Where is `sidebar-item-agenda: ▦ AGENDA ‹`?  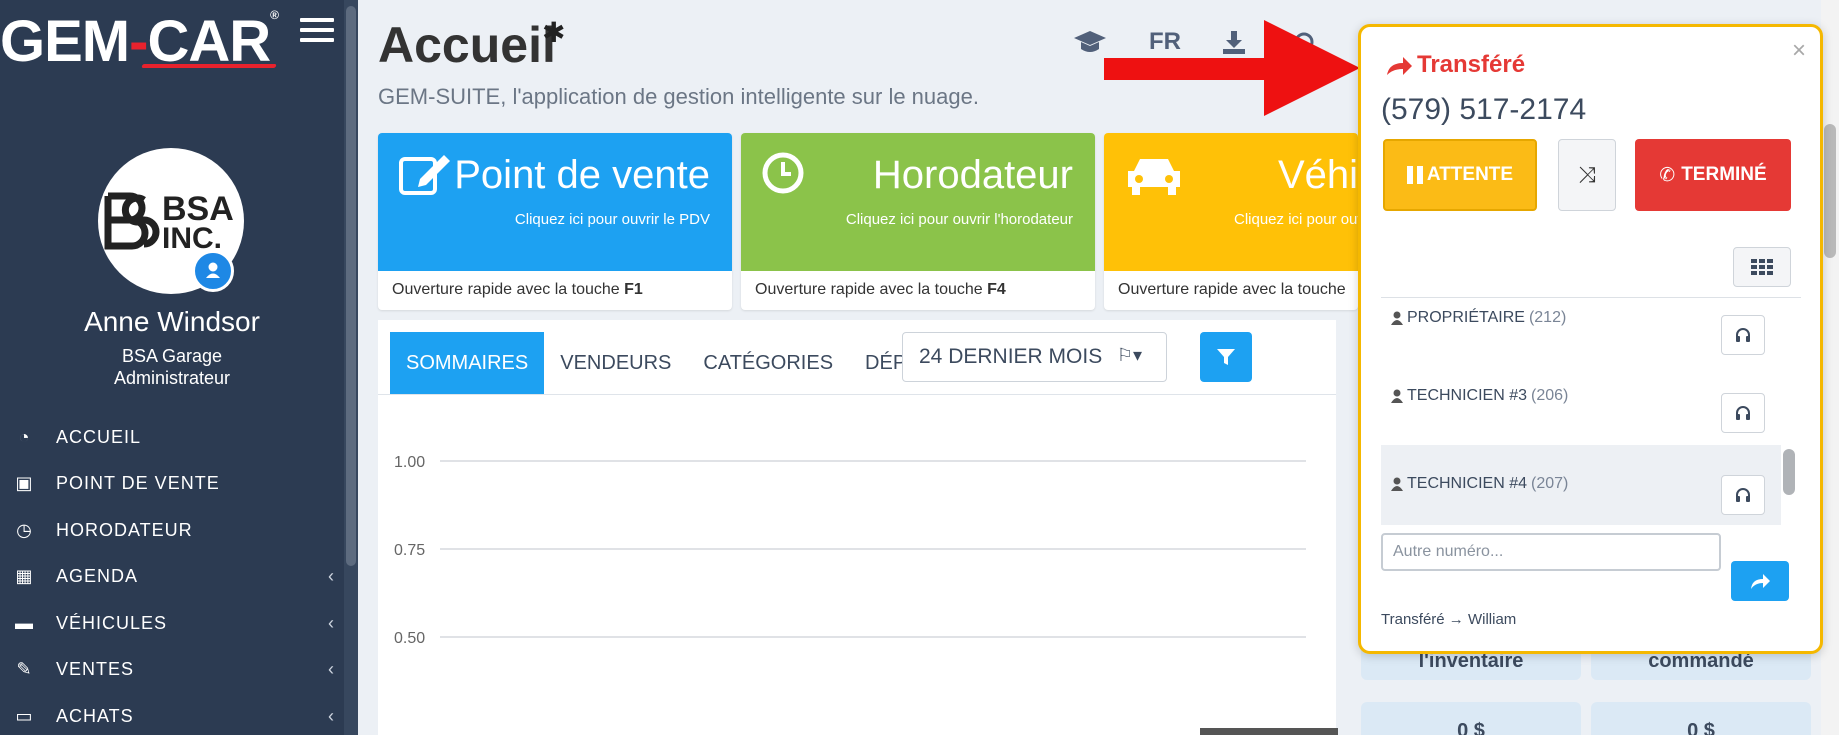
sidebar-item-agenda: ▦ AGENDA ‹ is located at coordinates (172, 577).